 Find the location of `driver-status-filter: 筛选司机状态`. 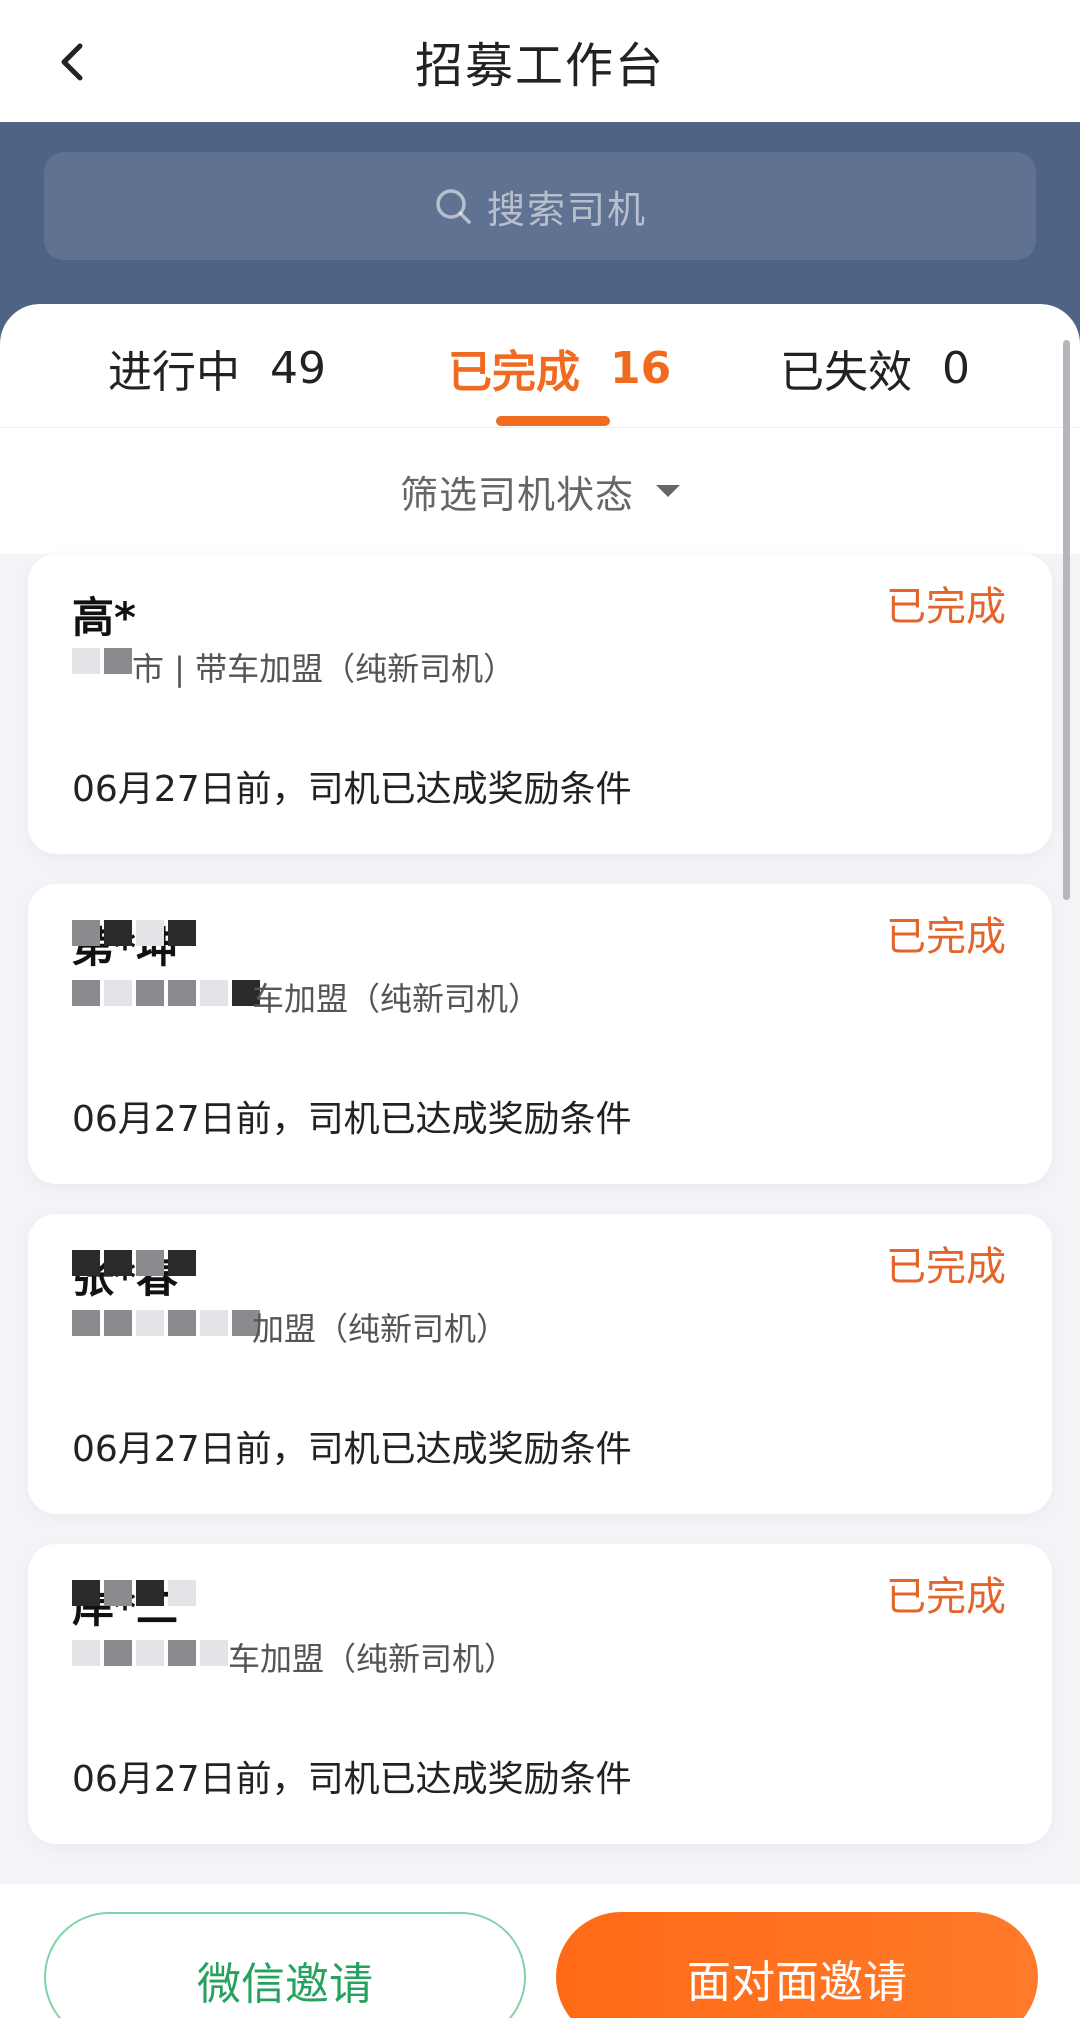

driver-status-filter: 筛选司机状态 is located at coordinates (540, 491).